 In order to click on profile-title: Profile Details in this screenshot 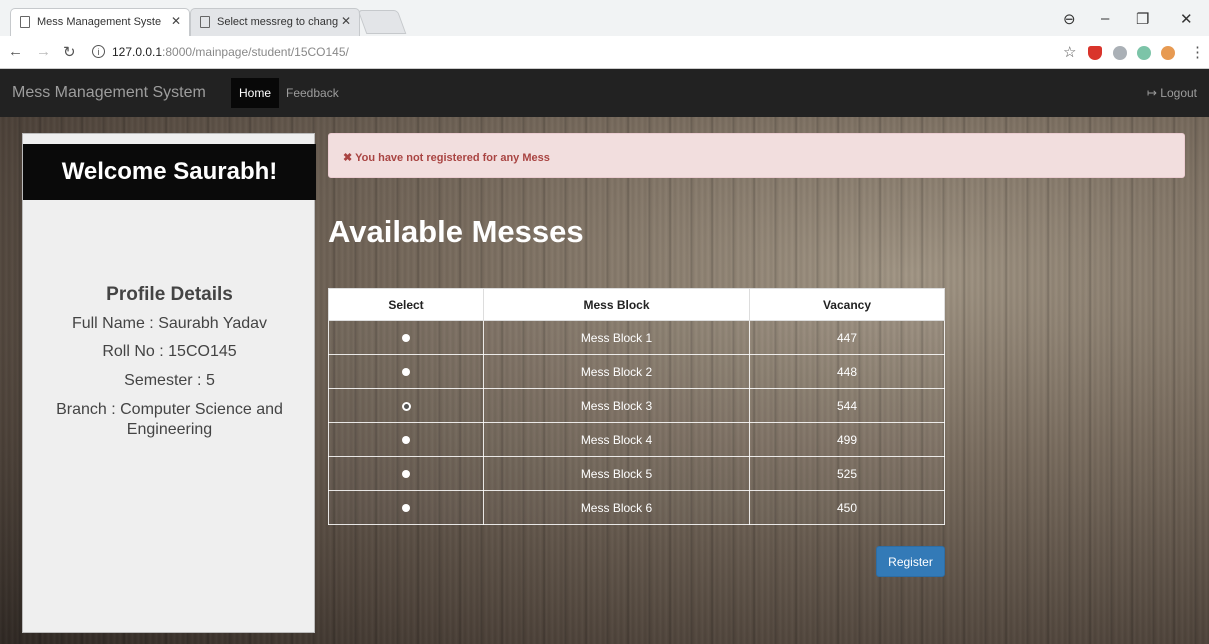, I will do `click(169, 294)`.